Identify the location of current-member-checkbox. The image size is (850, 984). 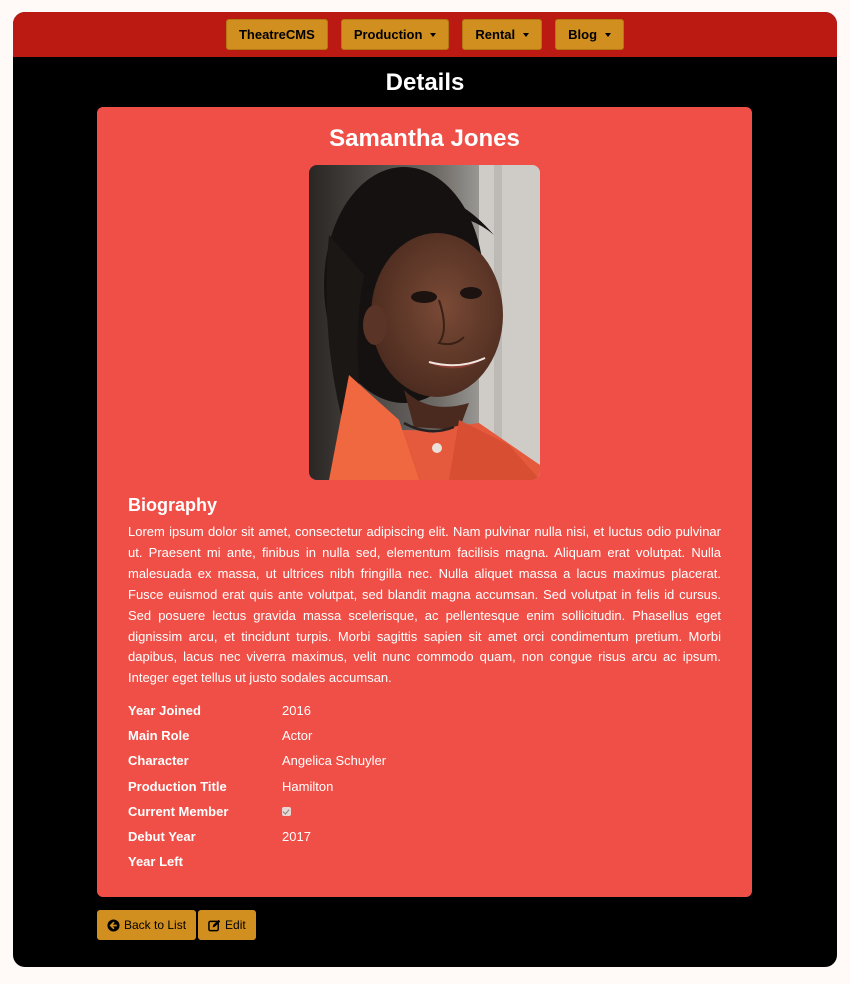
(286, 811).